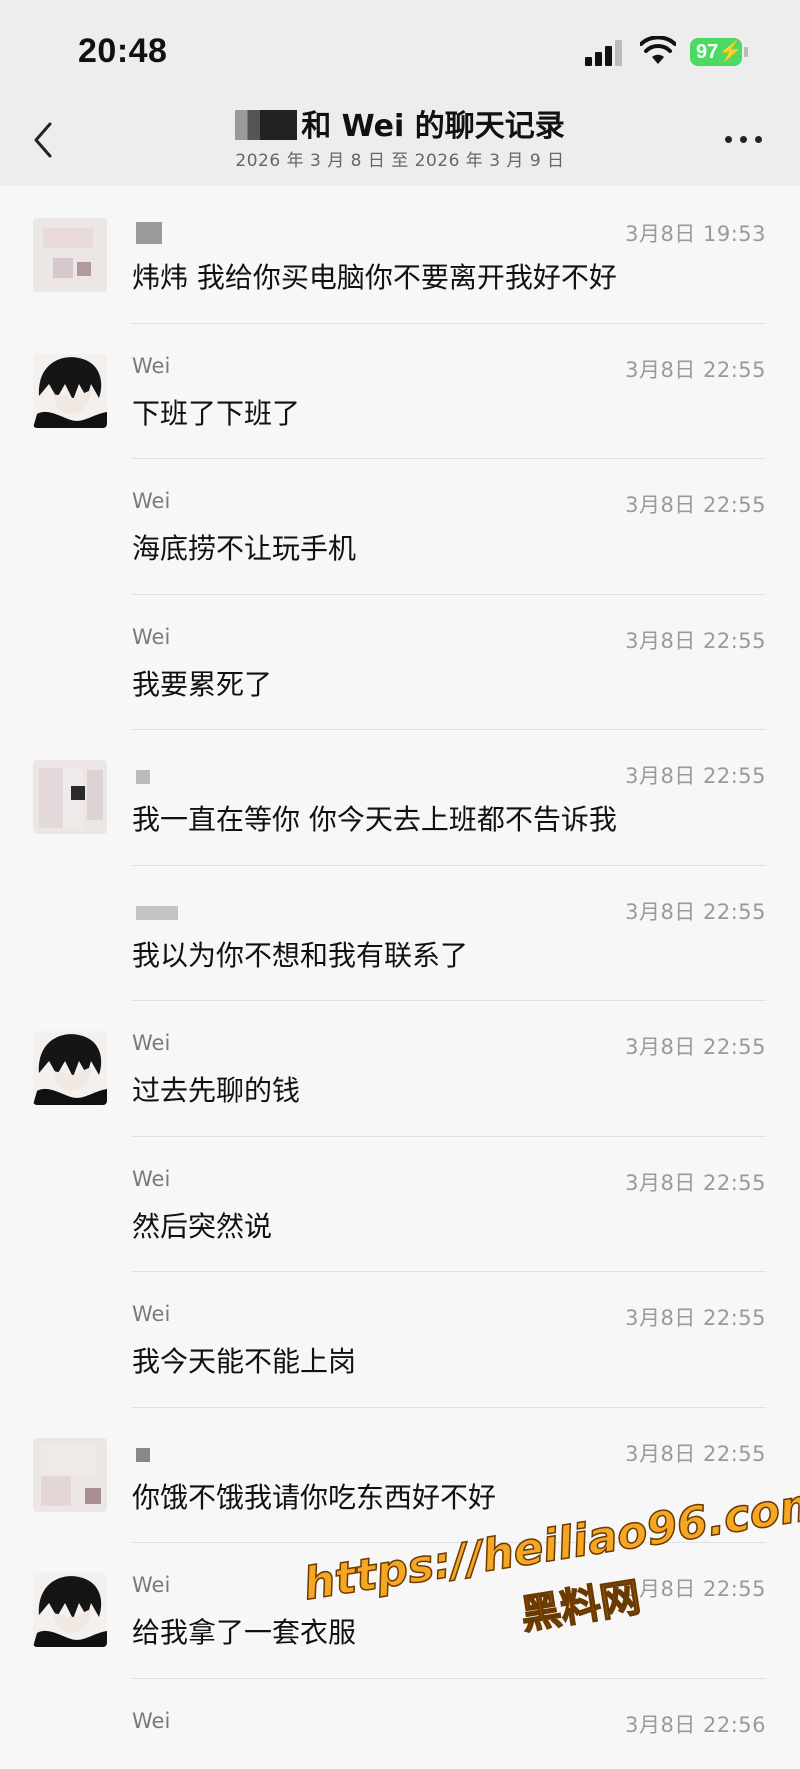  I want to click on cellular-signal-icon, so click(605, 53).